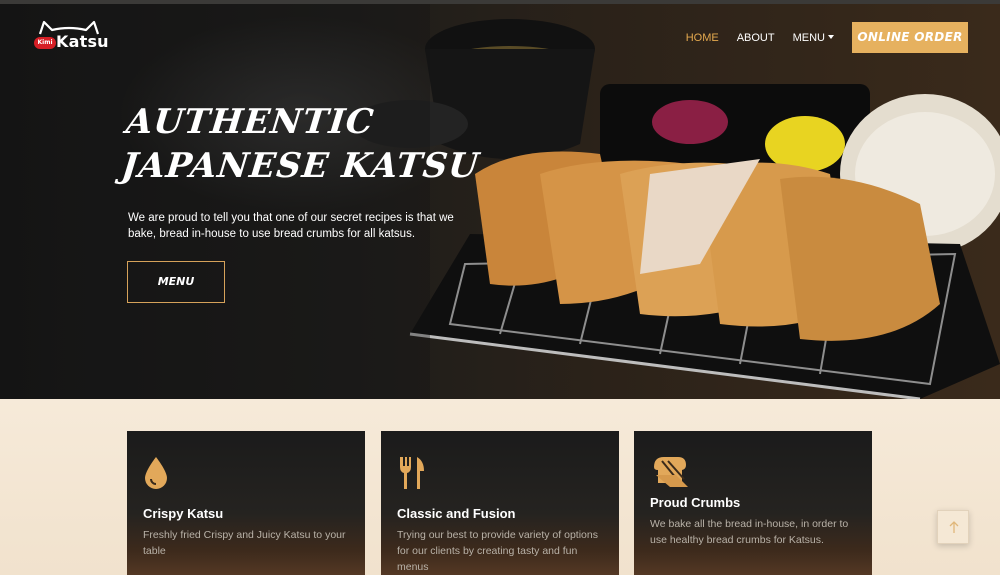  I want to click on feature-title: Proud Crumbs, so click(695, 502).